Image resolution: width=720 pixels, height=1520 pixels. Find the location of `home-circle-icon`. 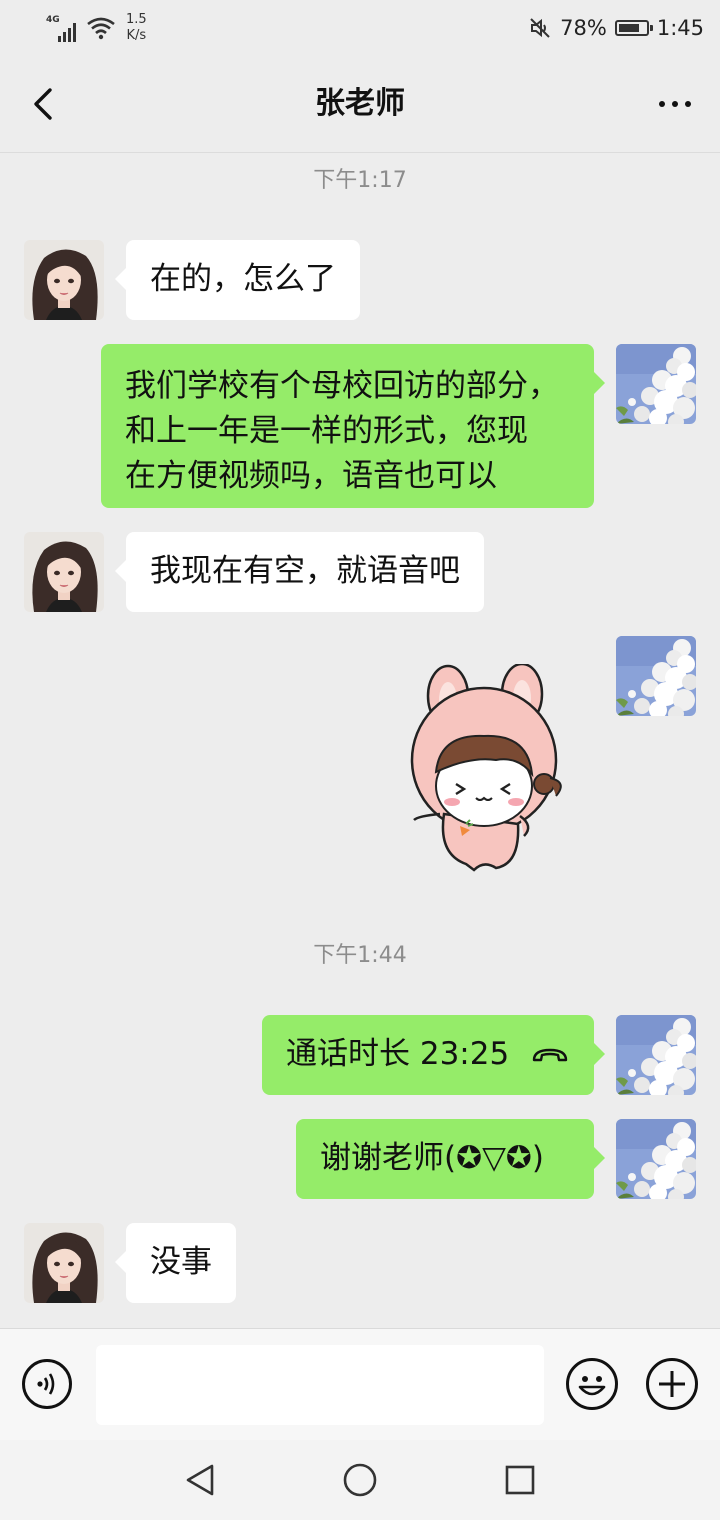

home-circle-icon is located at coordinates (360, 1480).